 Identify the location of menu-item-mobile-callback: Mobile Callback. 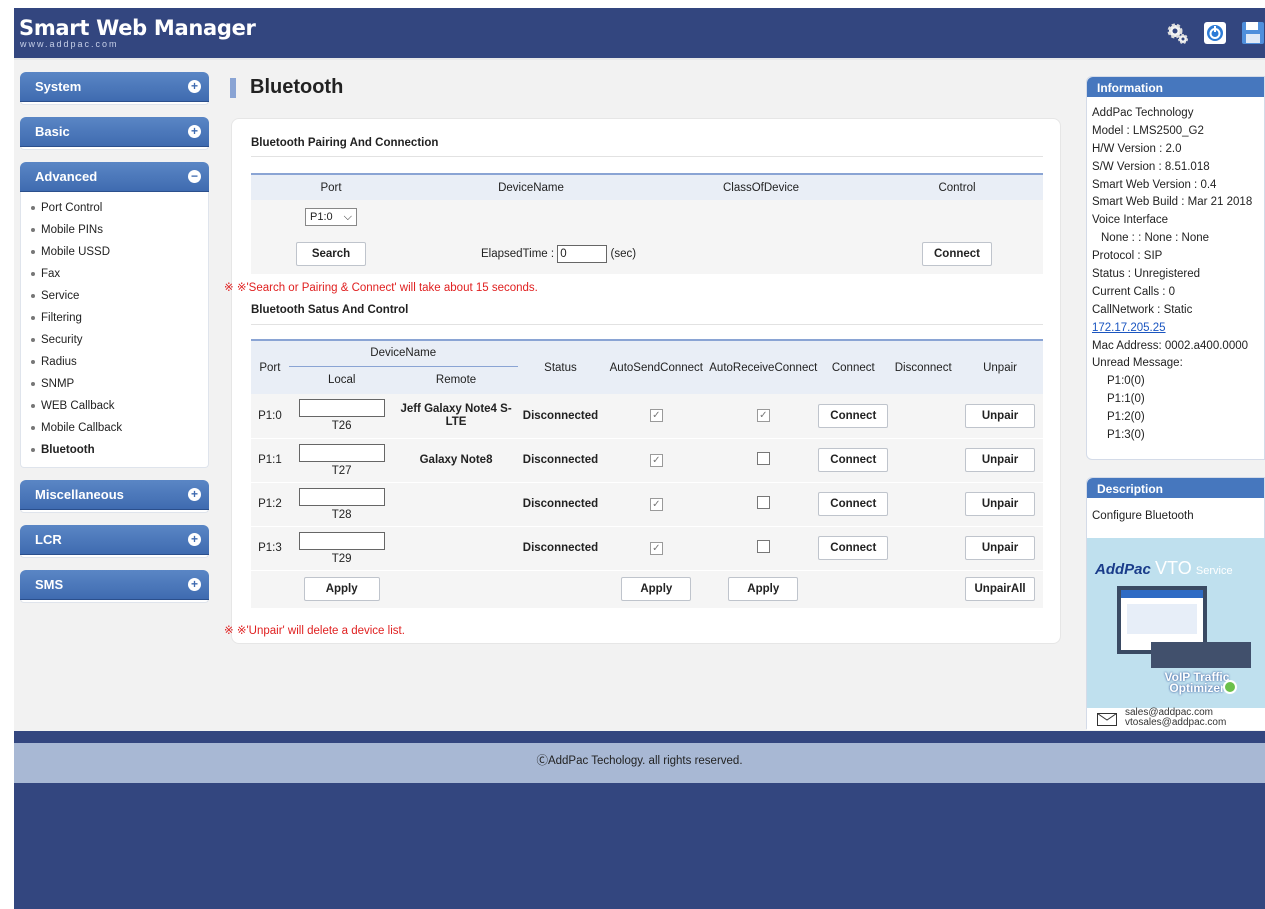
(119, 428).